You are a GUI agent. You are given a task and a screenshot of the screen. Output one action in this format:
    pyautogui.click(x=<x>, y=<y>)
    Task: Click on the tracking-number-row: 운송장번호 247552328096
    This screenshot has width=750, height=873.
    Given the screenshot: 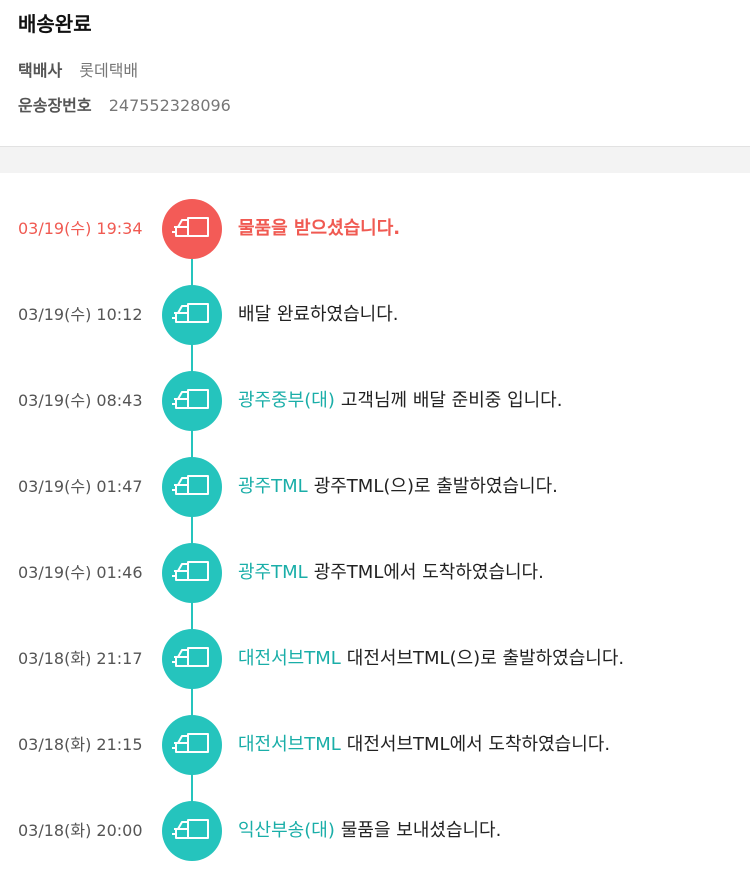 What is the action you would take?
    pyautogui.click(x=124, y=104)
    